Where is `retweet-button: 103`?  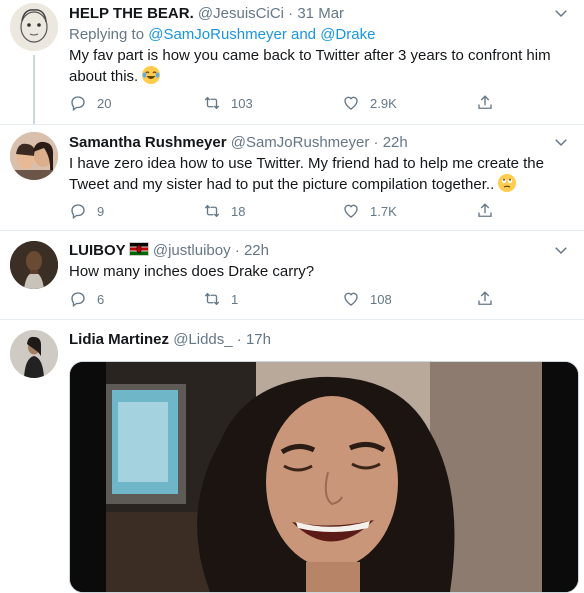 retweet-button: 103 is located at coordinates (228, 103).